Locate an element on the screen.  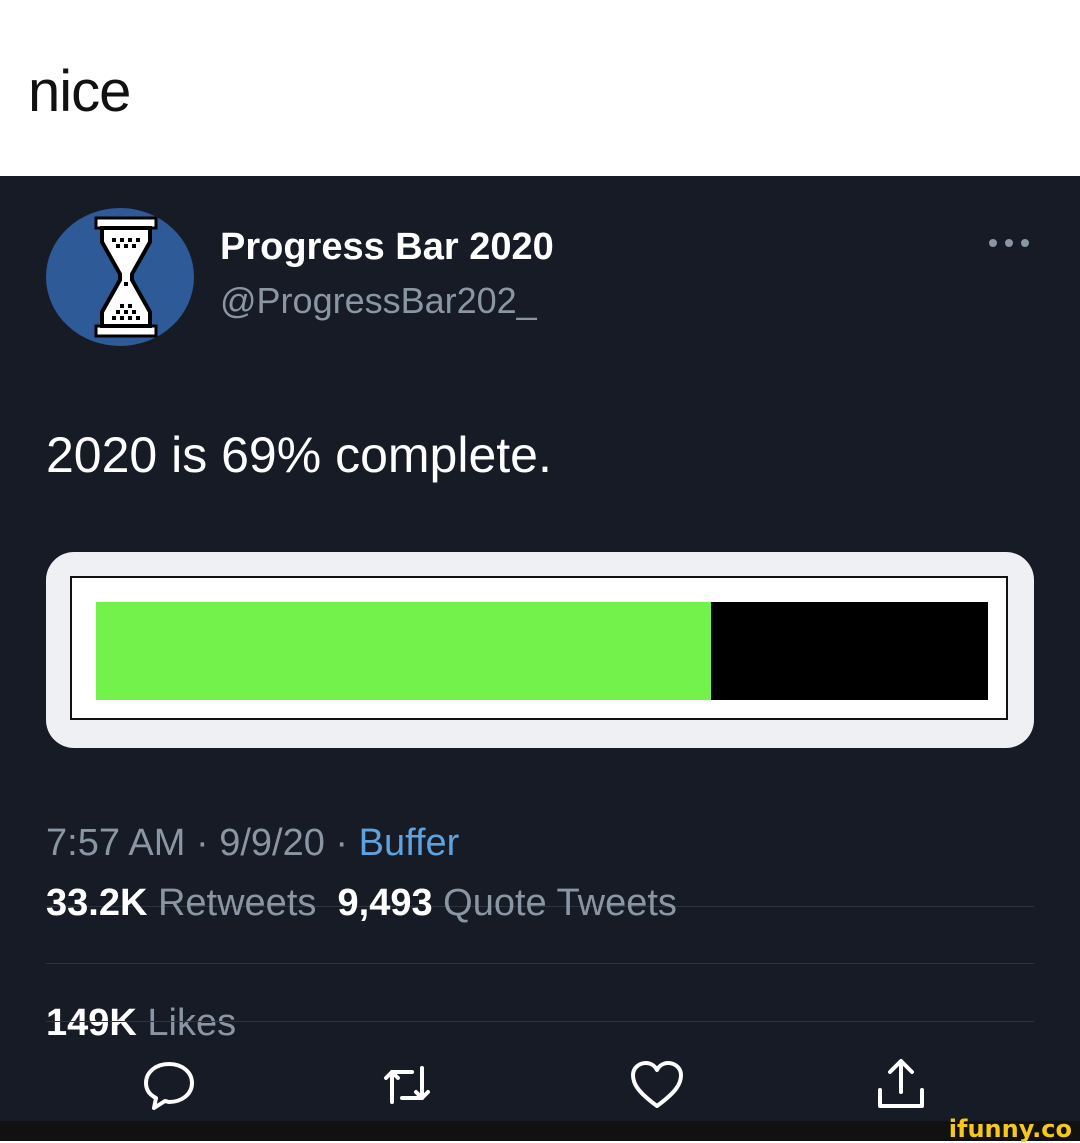
retweets-stat: 33.2K Retweets is located at coordinates (181, 903).